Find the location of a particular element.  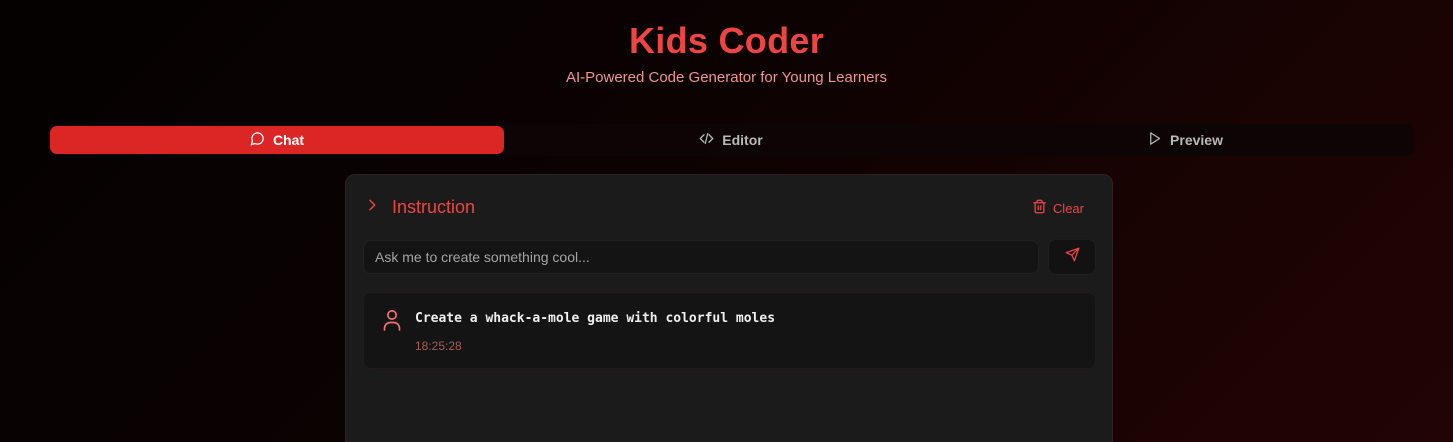

tab-chat: Chat is located at coordinates (277, 140).